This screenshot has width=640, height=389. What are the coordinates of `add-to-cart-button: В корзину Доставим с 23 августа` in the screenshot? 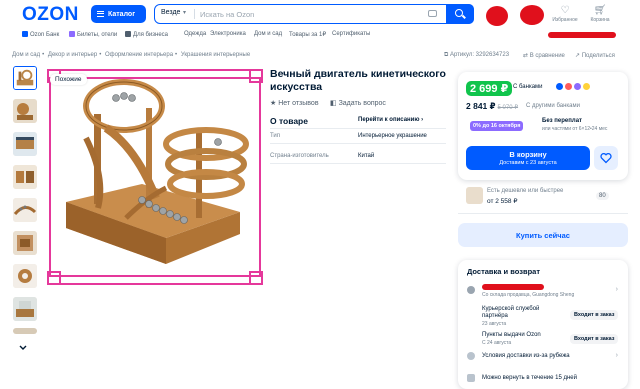 It's located at (528, 158).